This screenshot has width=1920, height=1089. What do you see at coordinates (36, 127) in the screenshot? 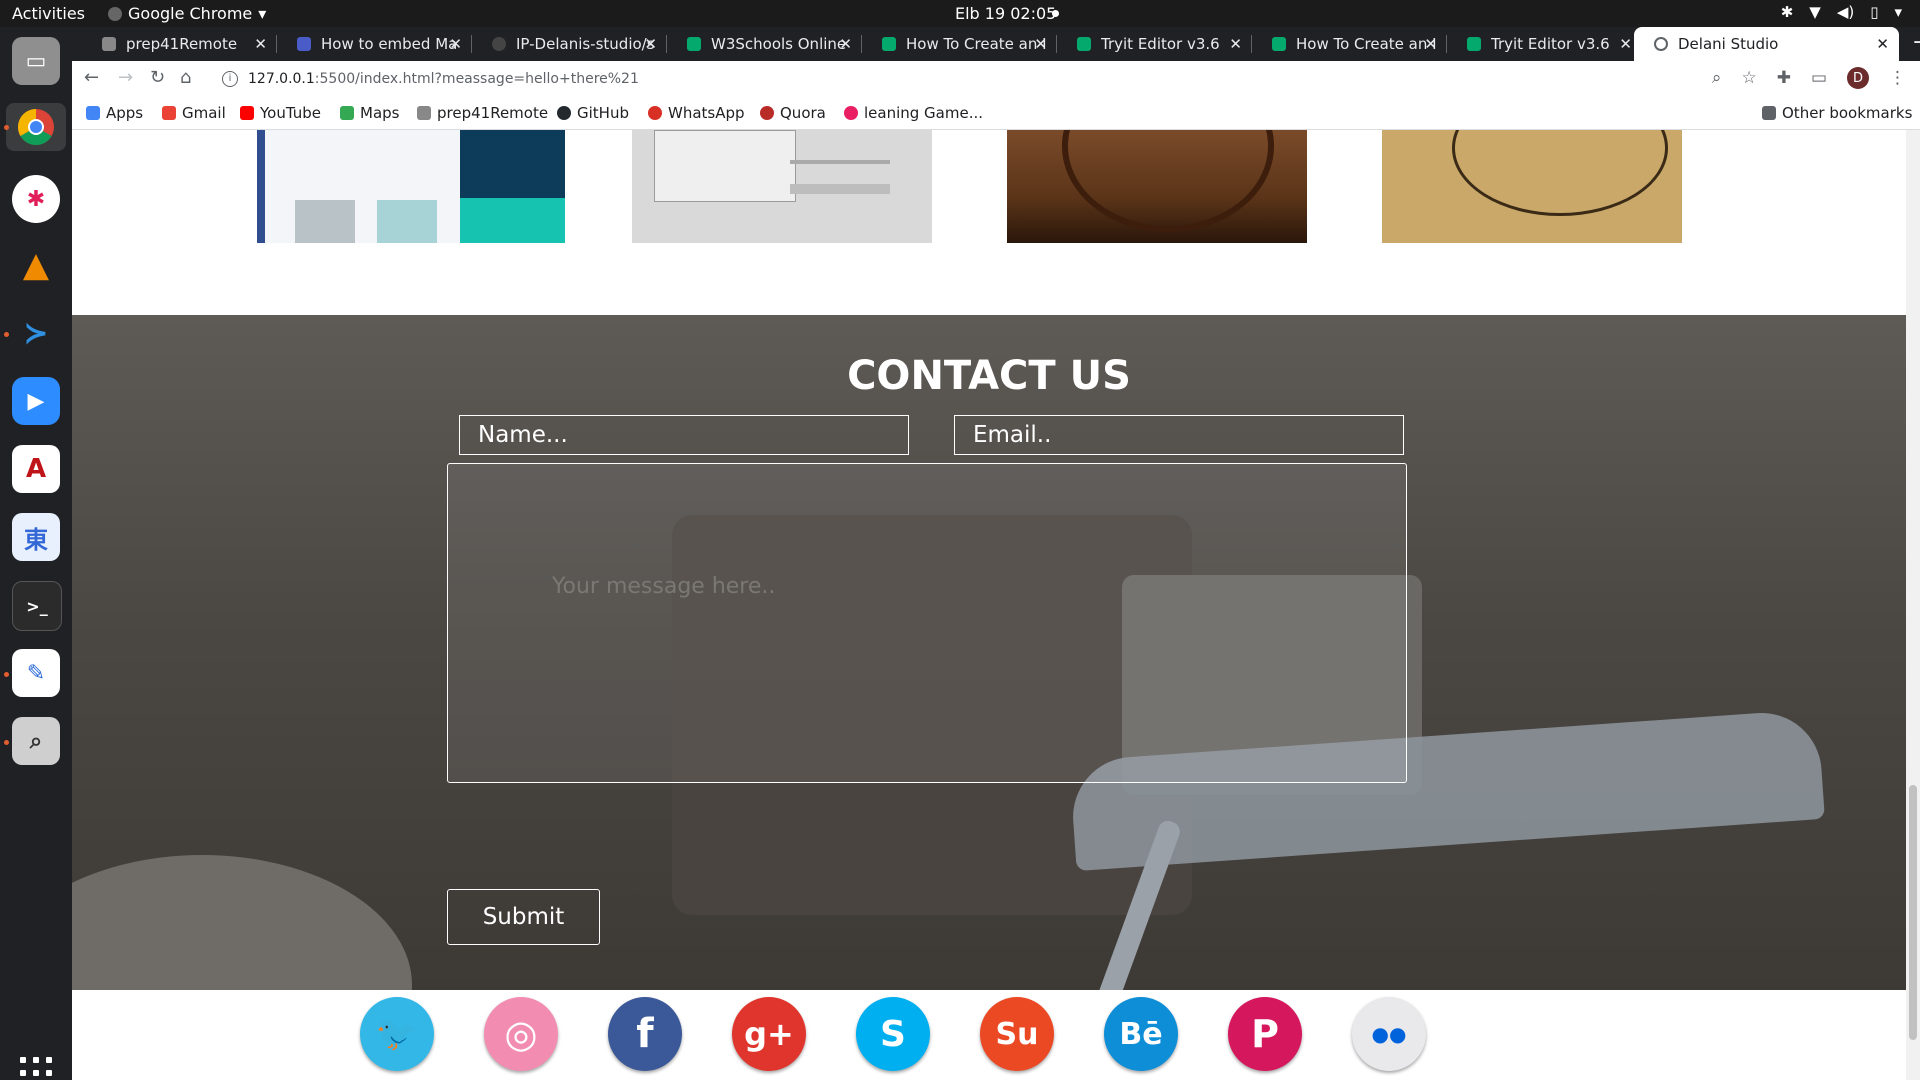
I see `chrome-dock-icon` at bounding box center [36, 127].